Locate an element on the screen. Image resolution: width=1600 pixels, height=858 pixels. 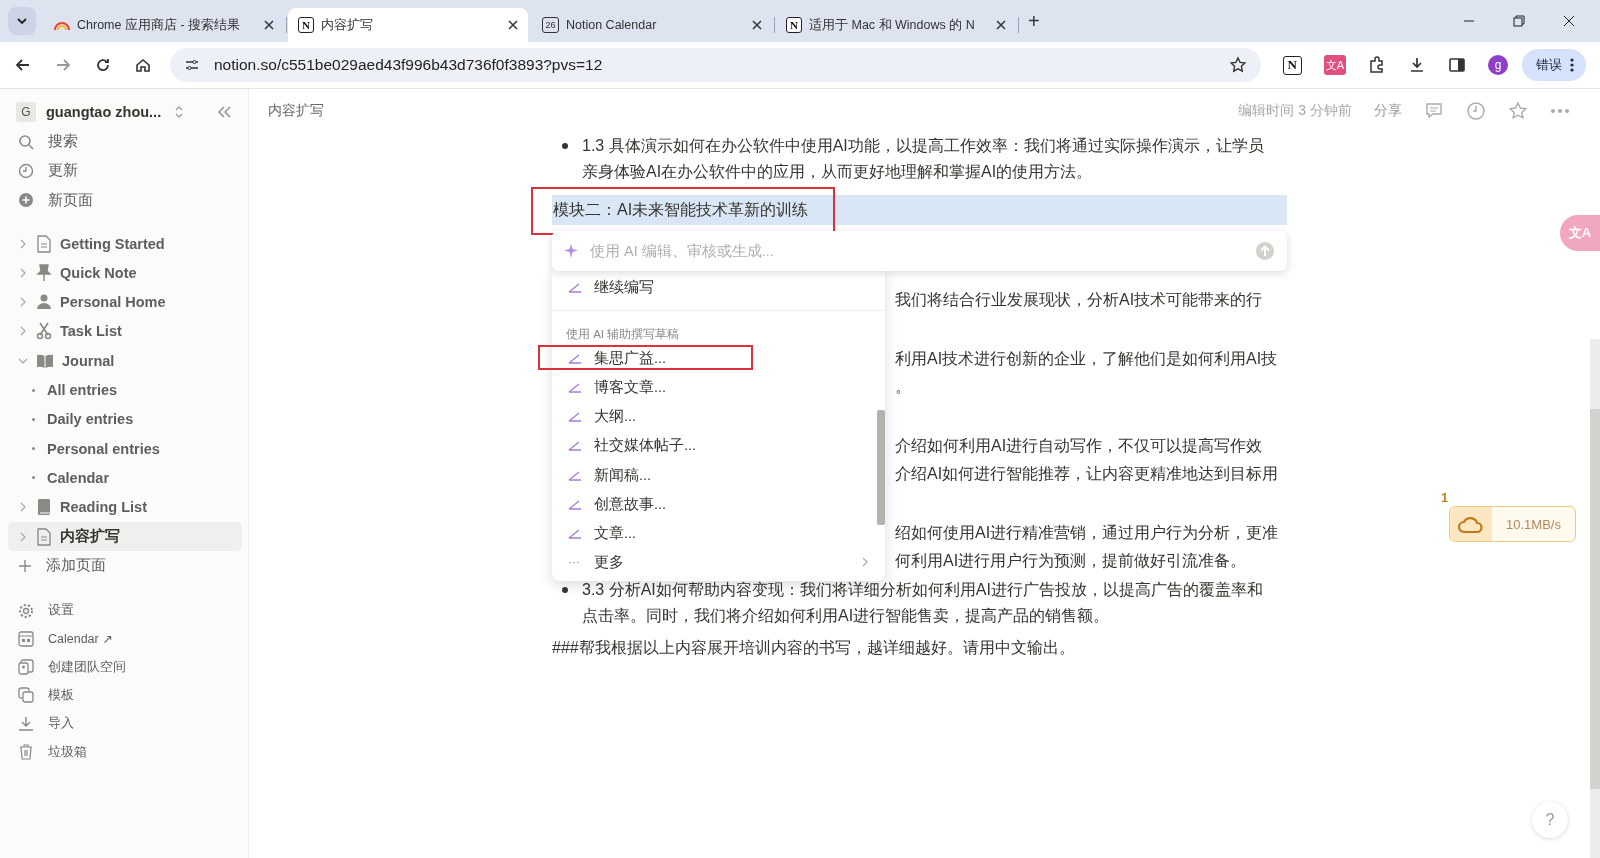
text-fragment: 利用AI技术进行创新的企业，了解他们是如何利用AI技 is located at coordinates (1086, 358).